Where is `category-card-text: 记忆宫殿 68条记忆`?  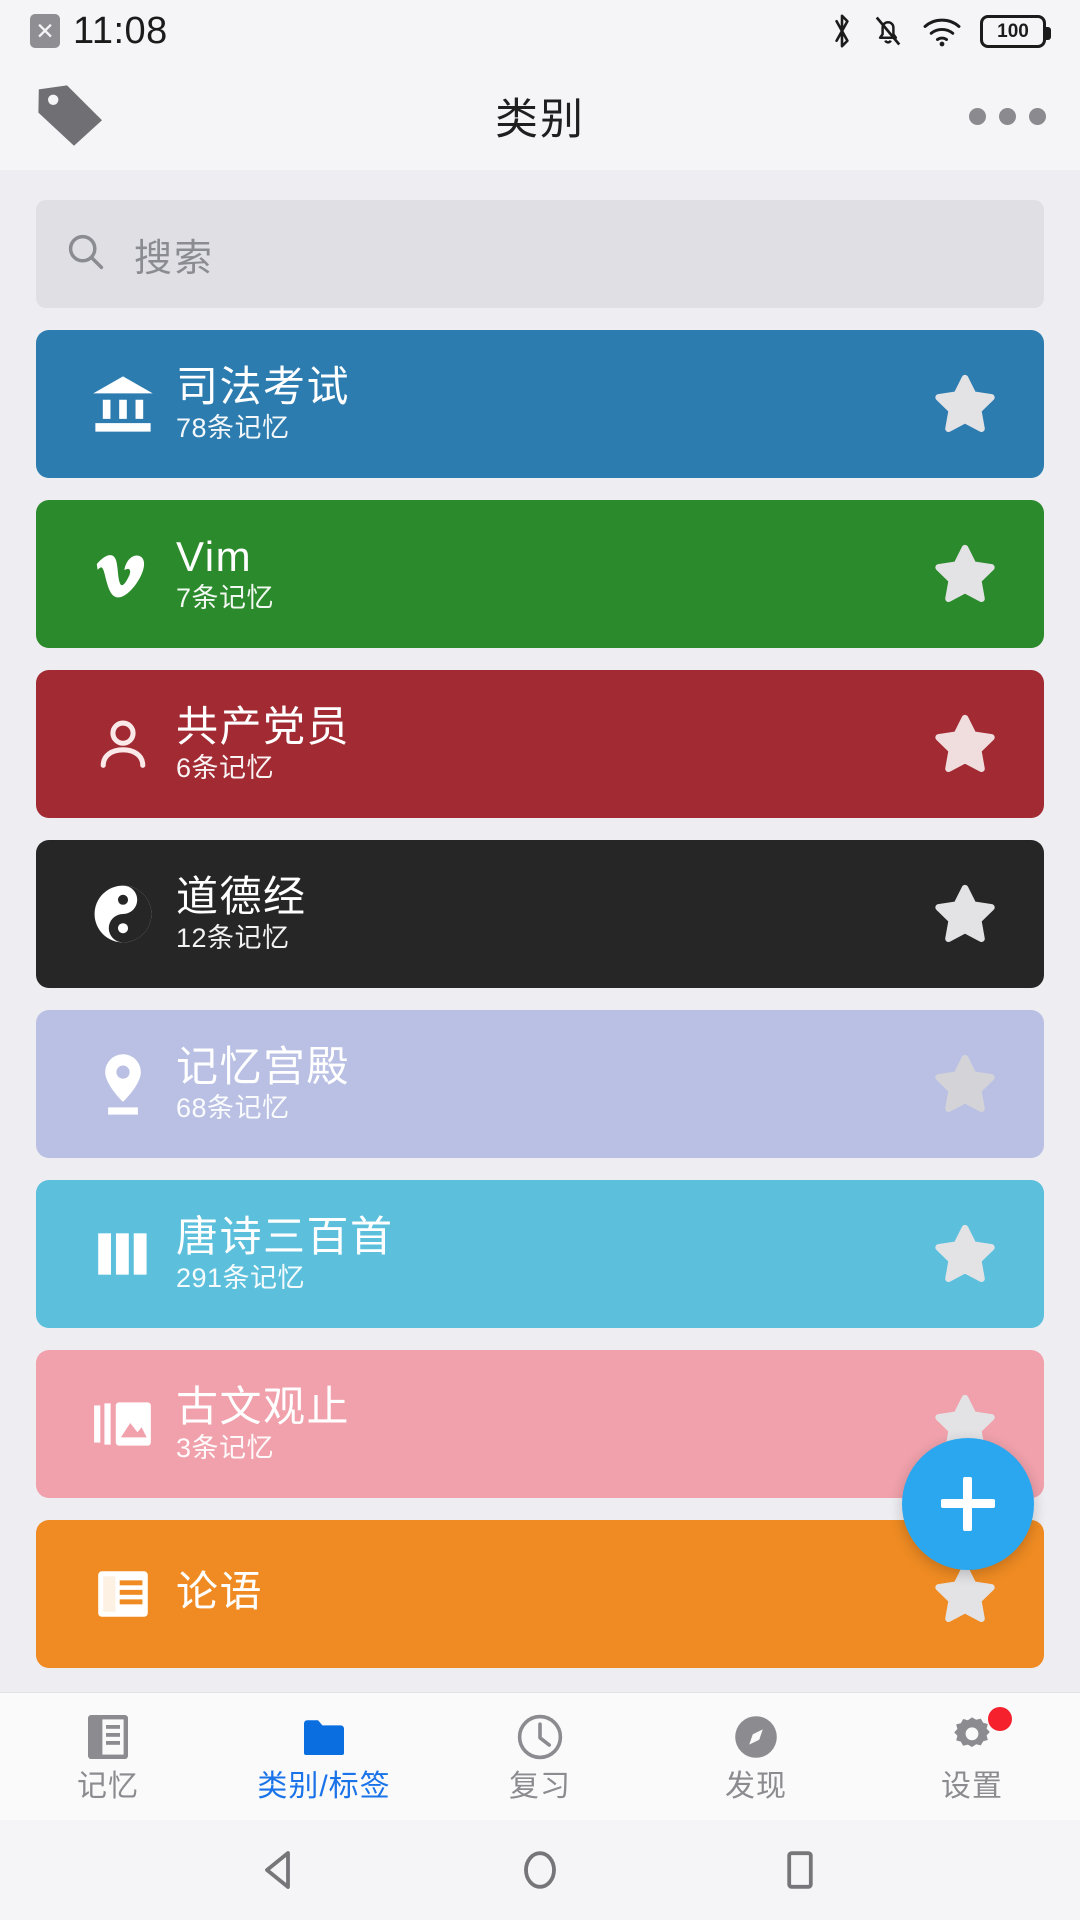 category-card-text: 记忆宫殿 68条记忆 is located at coordinates (263, 1083).